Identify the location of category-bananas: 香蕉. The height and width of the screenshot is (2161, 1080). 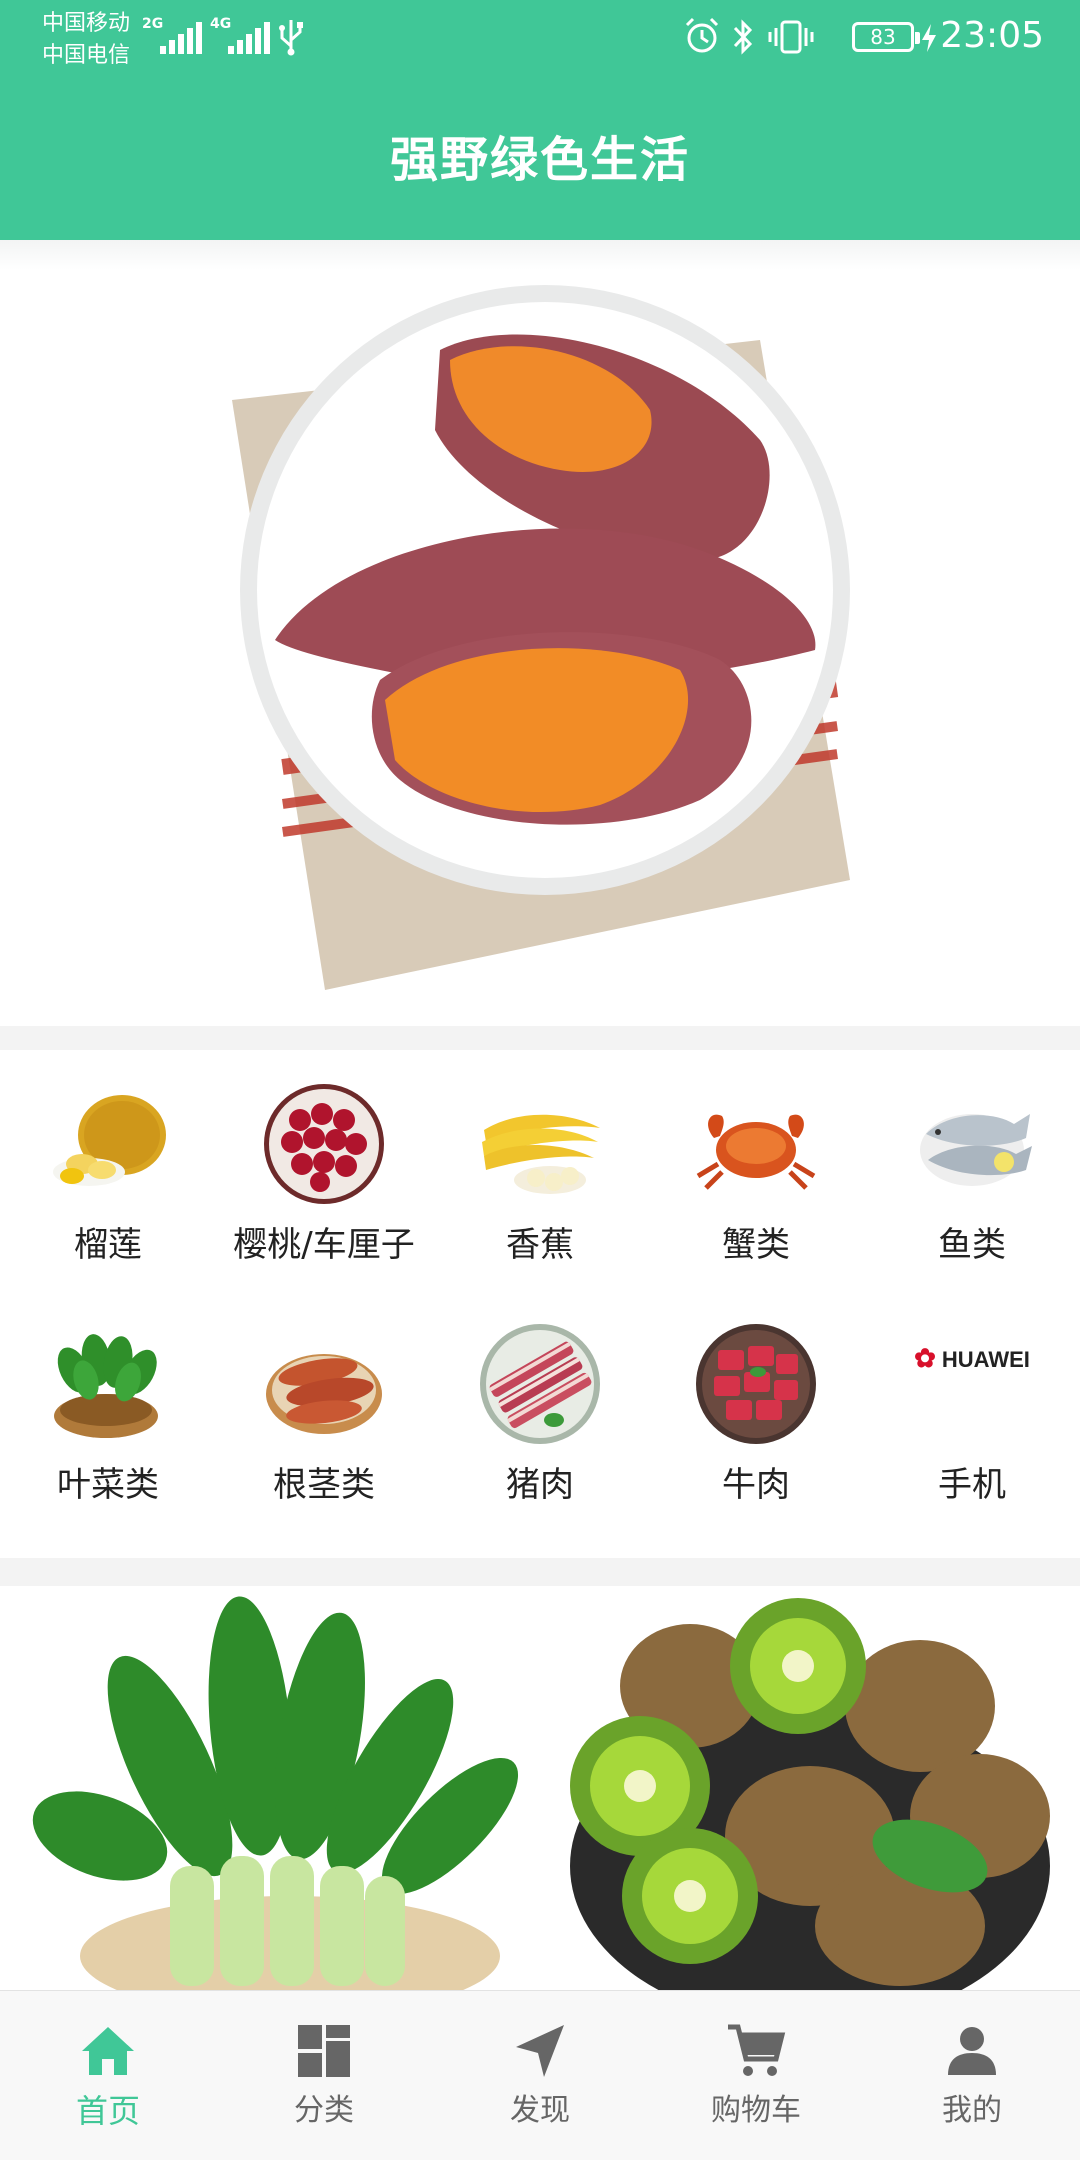
(540, 1170).